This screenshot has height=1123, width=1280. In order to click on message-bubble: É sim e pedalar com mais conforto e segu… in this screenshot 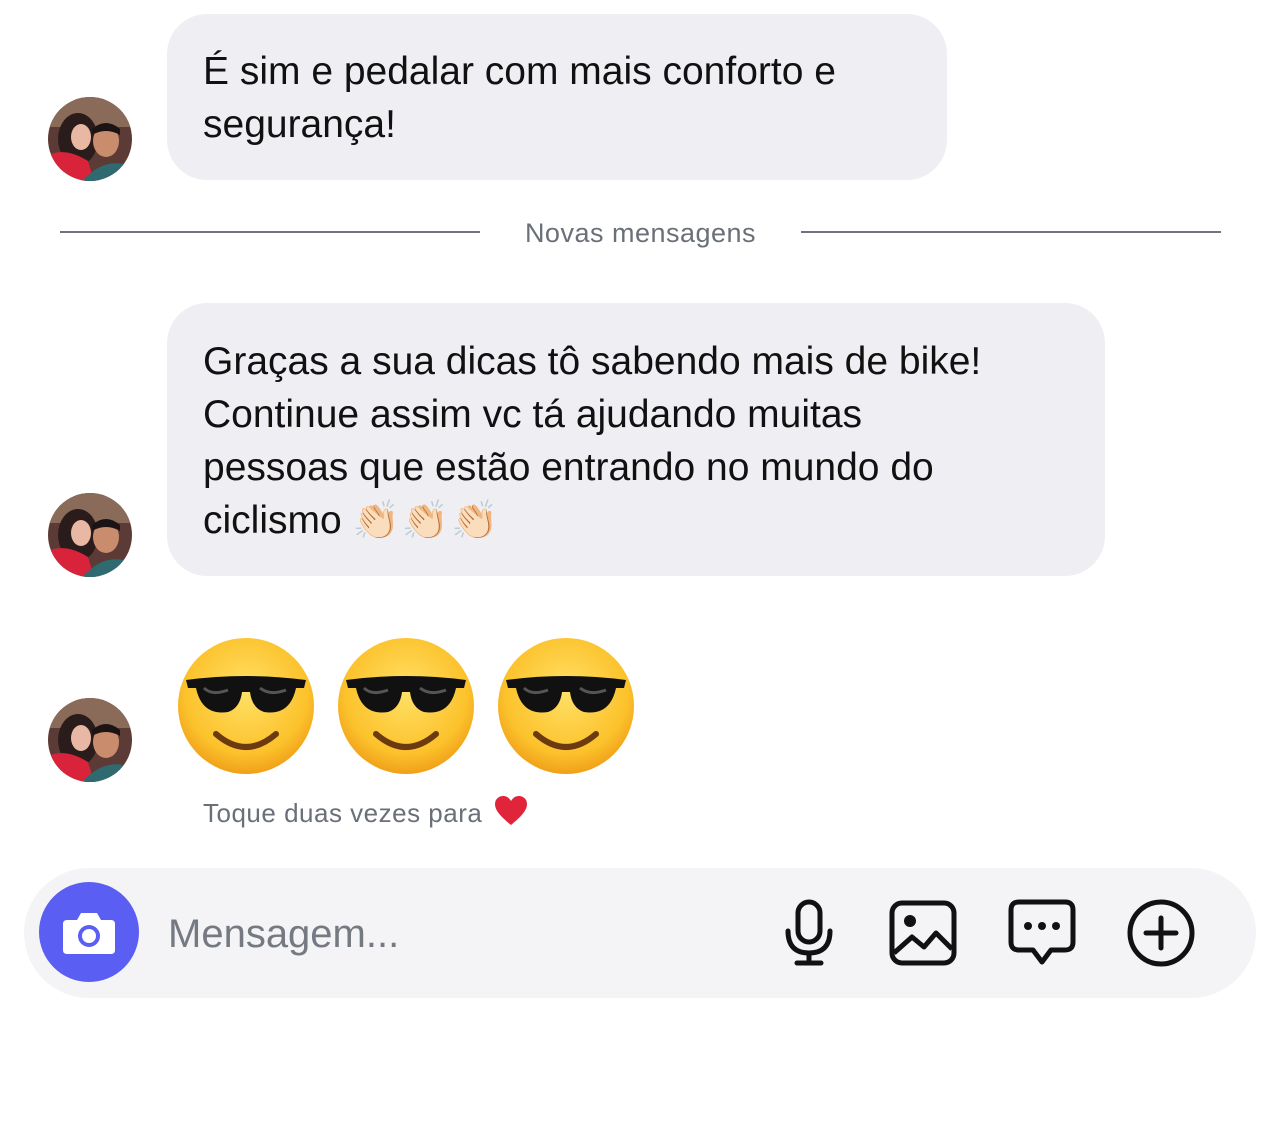, I will do `click(557, 97)`.